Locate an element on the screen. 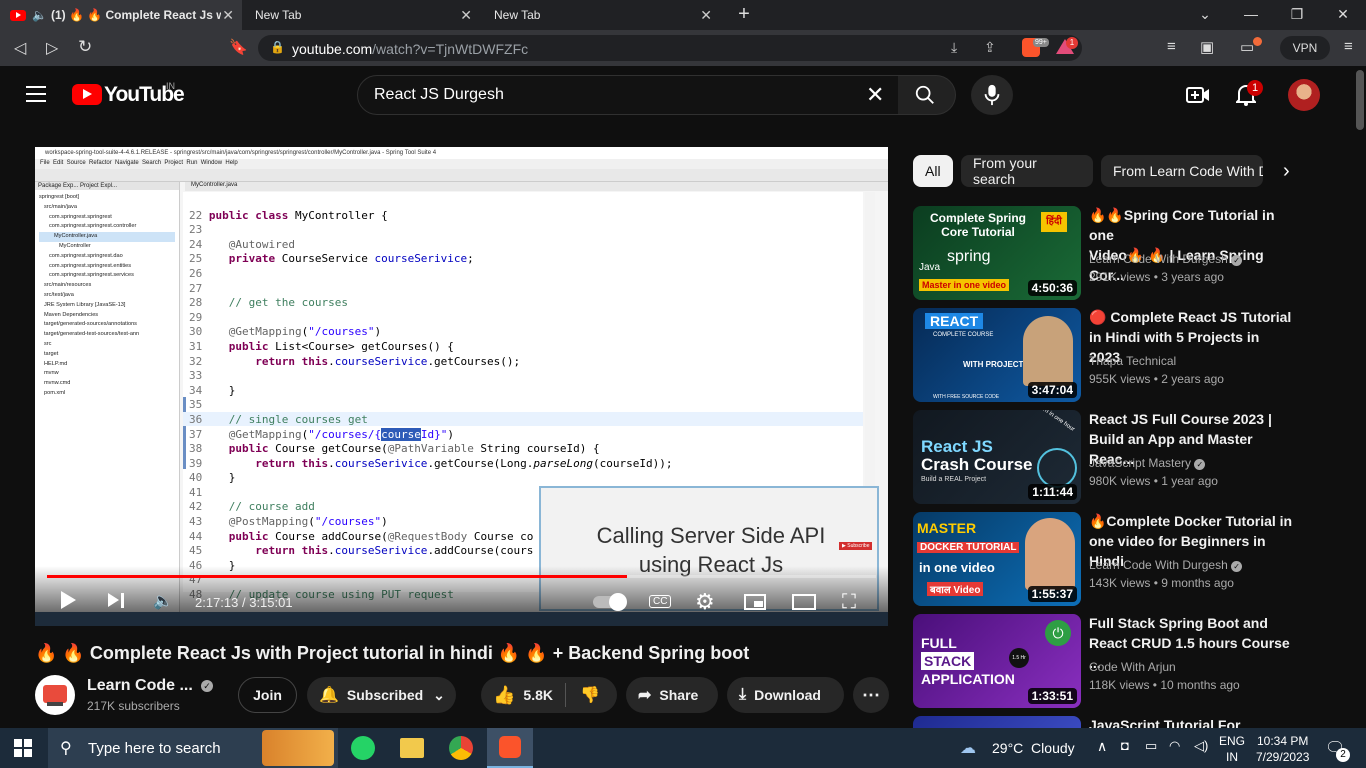  chip-from-channel: From Learn Code With D is located at coordinates (1182, 171).